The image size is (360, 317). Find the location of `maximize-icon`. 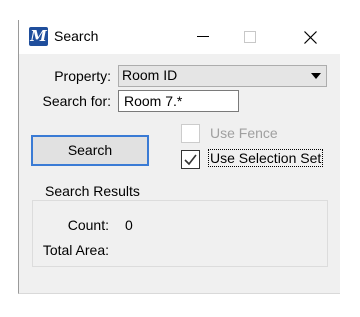

maximize-icon is located at coordinates (250, 37).